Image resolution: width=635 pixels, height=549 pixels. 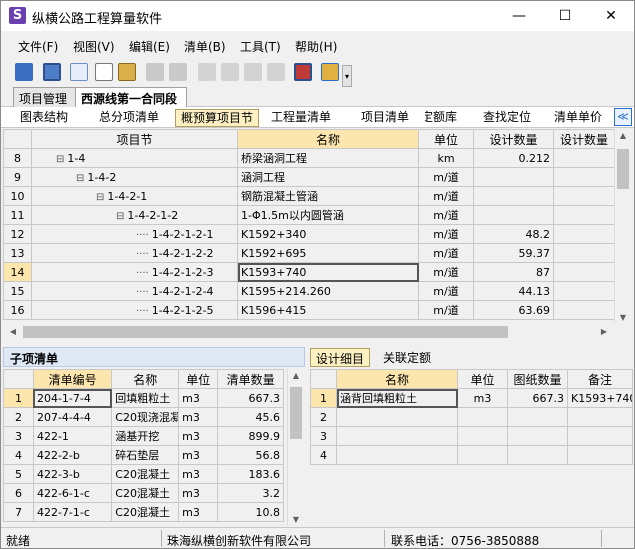 I want to click on detail-unit-cell, so click(x=482, y=455).